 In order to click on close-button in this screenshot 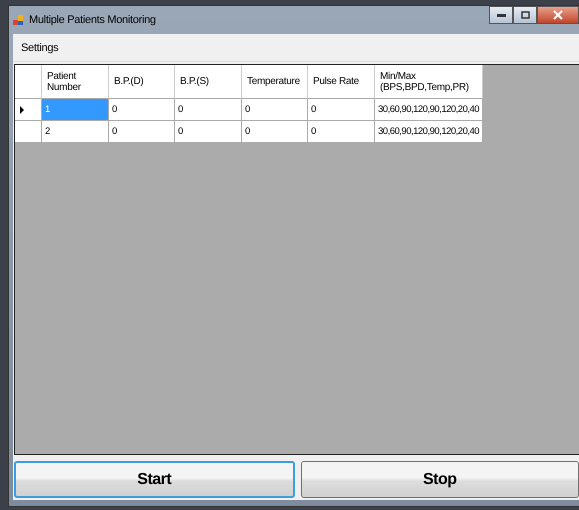, I will do `click(558, 15)`.